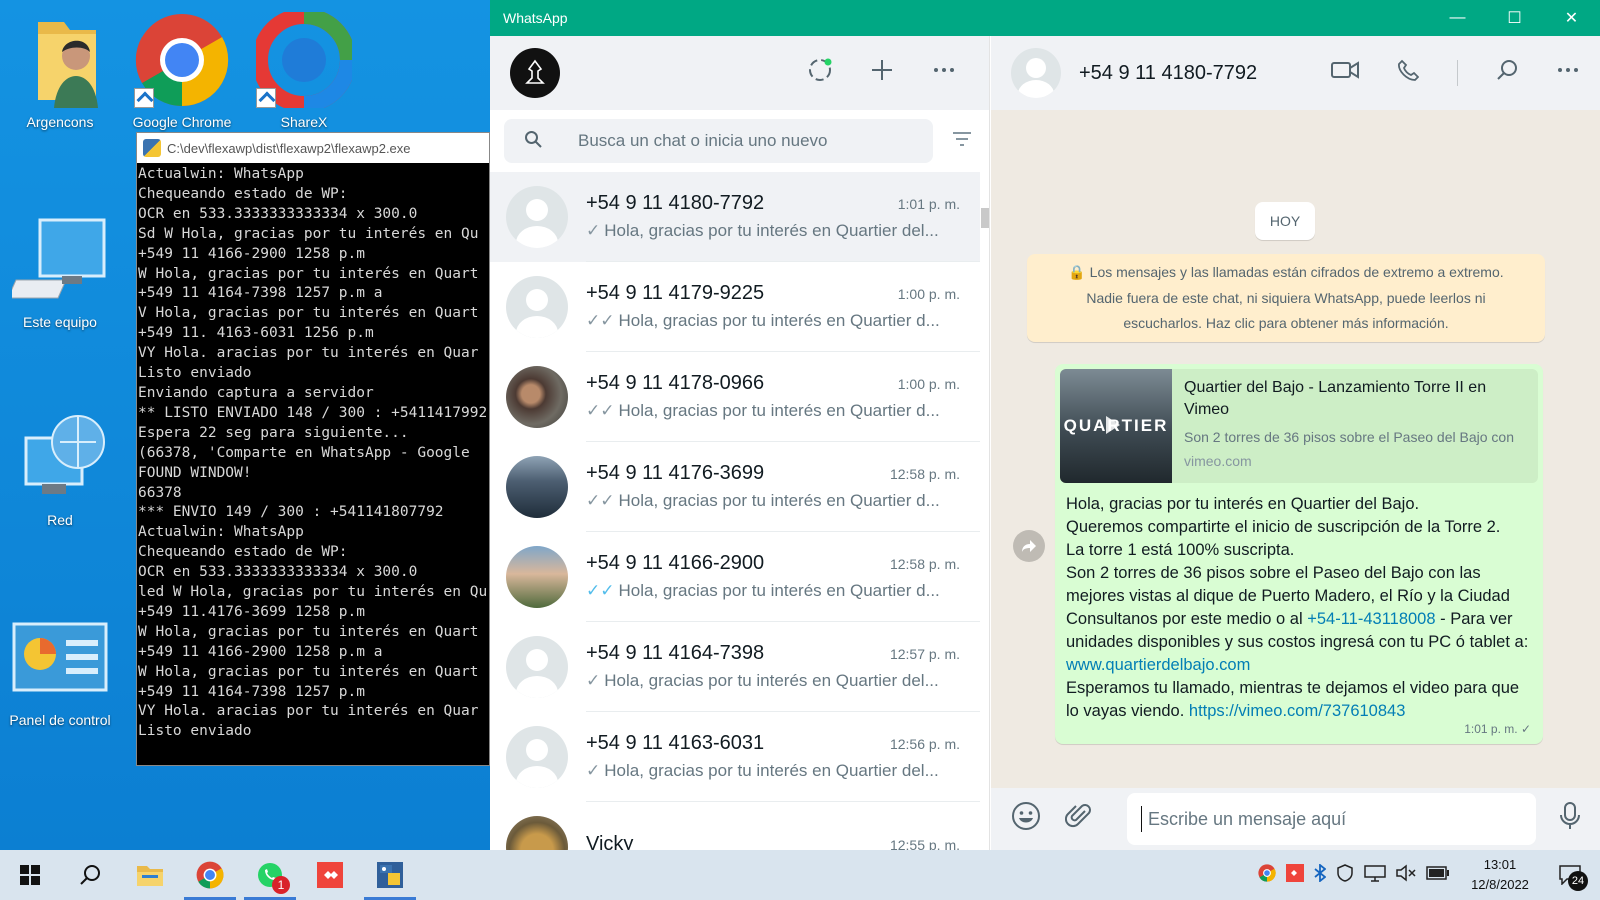 This screenshot has height=900, width=1600. What do you see at coordinates (270, 875) in the screenshot?
I see `taskbar-whatsapp: 1` at bounding box center [270, 875].